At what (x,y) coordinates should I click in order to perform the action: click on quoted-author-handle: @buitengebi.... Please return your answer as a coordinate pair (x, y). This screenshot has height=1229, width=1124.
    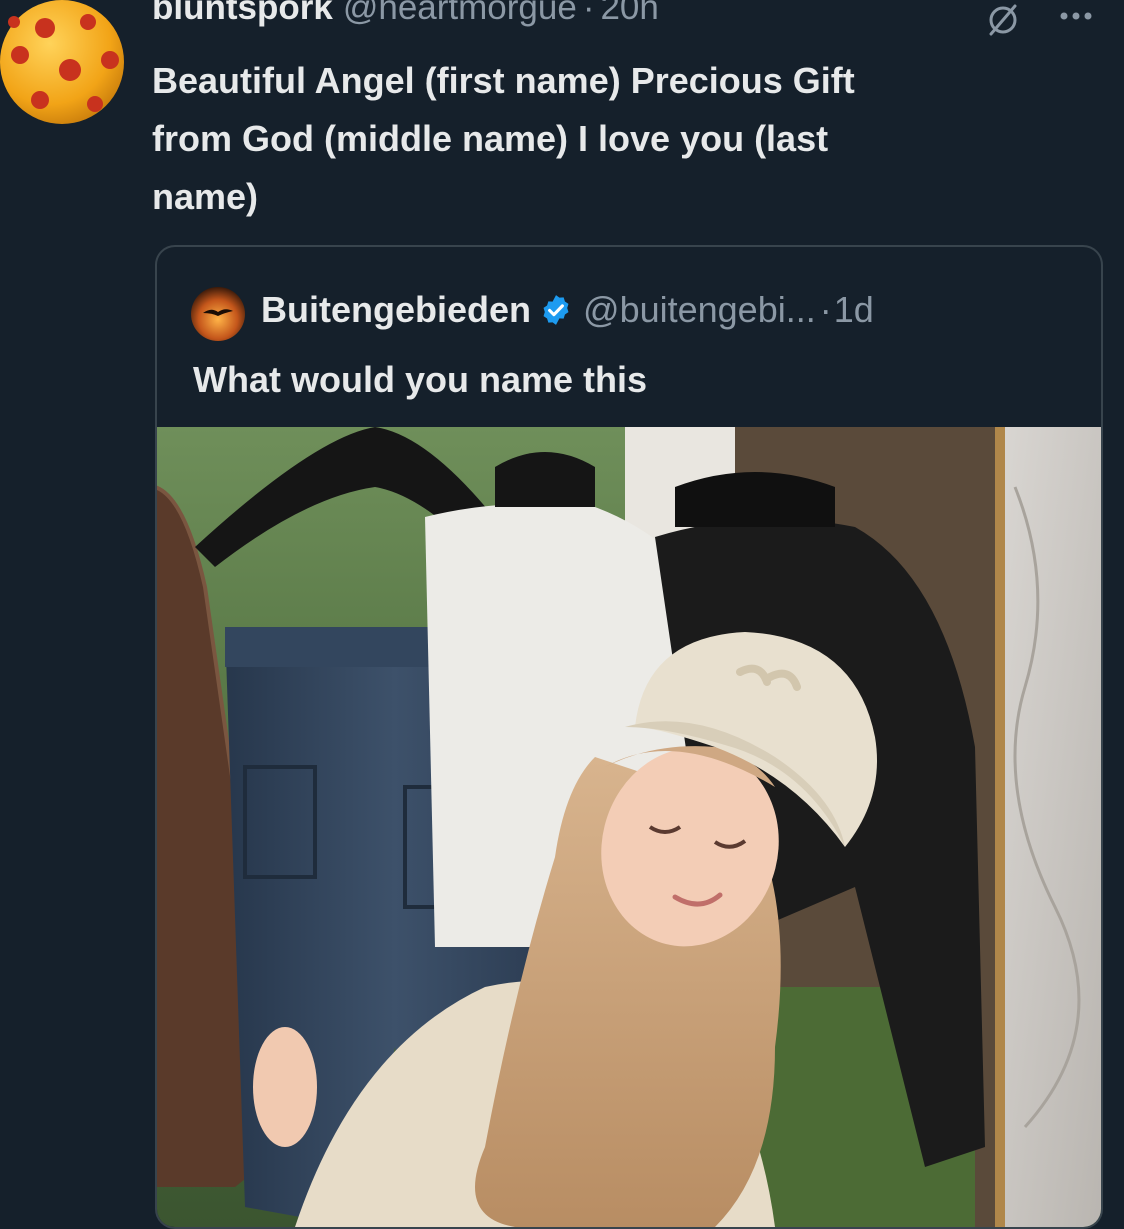
    Looking at the image, I should click on (699, 310).